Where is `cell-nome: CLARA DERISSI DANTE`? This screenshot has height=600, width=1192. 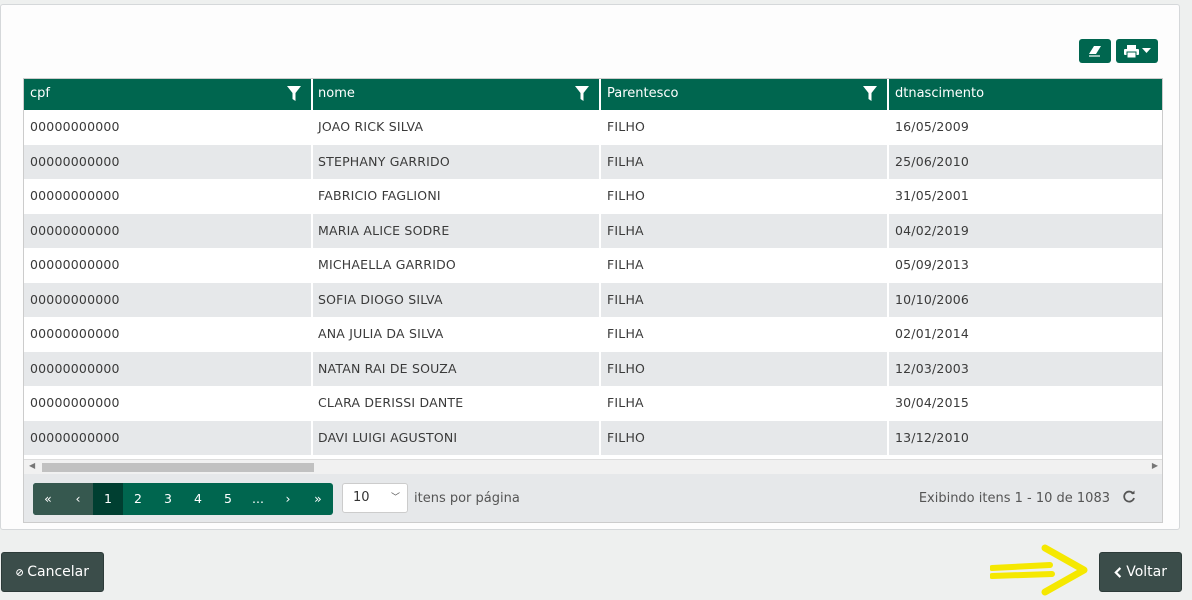
cell-nome: CLARA DERISSI DANTE is located at coordinates (457, 403).